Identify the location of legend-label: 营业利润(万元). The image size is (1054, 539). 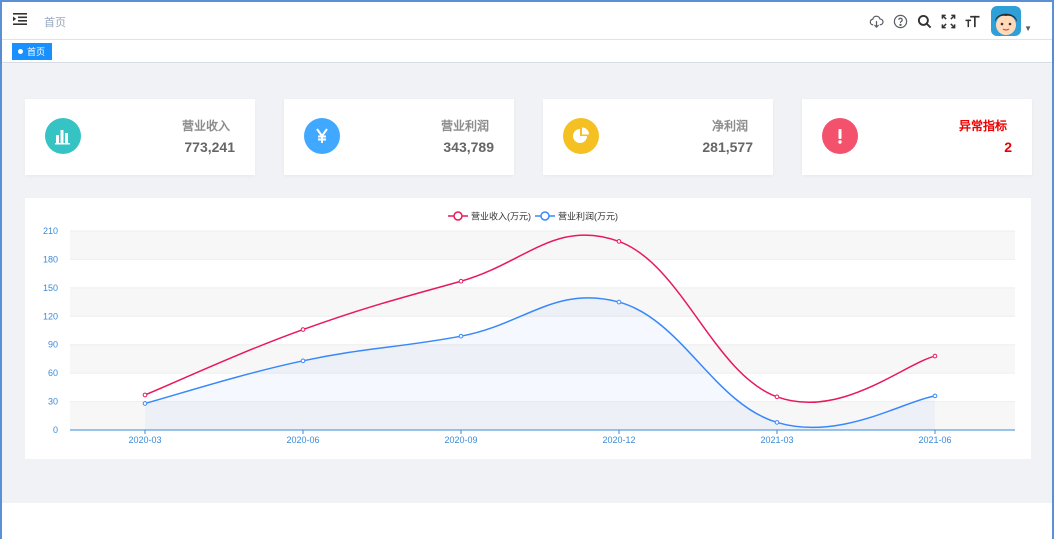
(588, 216).